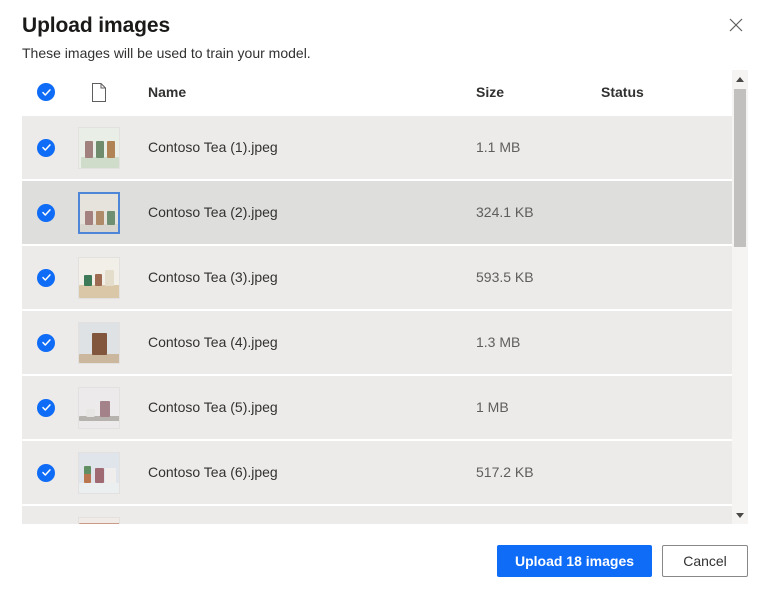 Image resolution: width=770 pixels, height=592 pixels. What do you see at coordinates (740, 79) in the screenshot?
I see `chevron-up-icon` at bounding box center [740, 79].